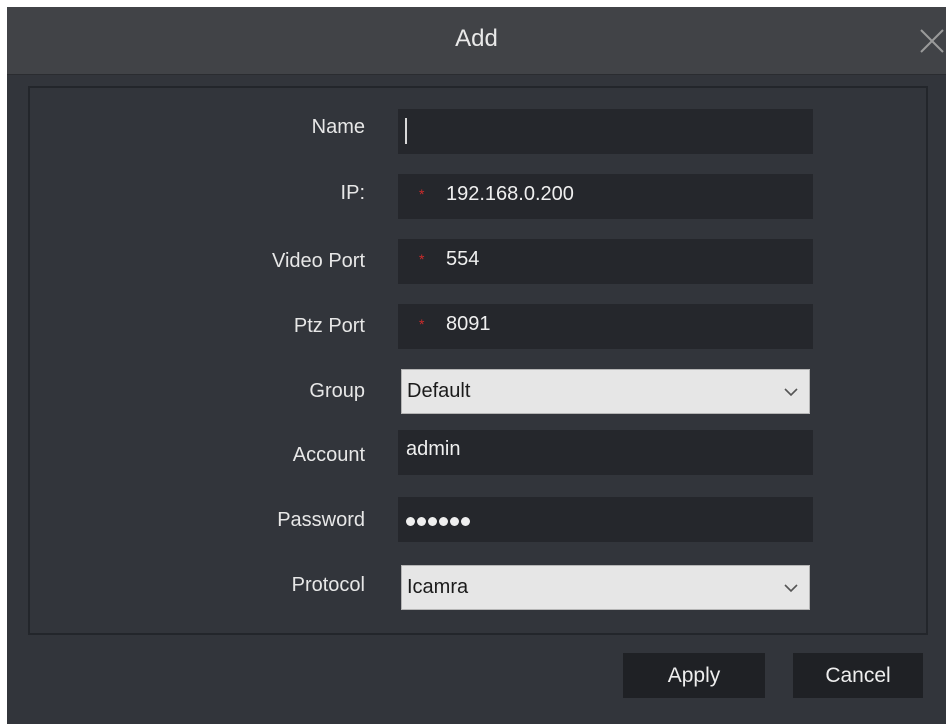  What do you see at coordinates (605, 326) in the screenshot?
I see `ptz-port-input: * 8091` at bounding box center [605, 326].